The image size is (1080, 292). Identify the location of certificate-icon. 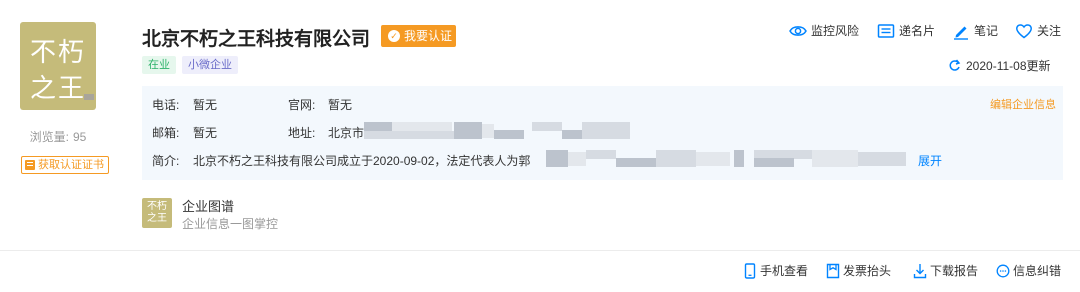
(30, 165).